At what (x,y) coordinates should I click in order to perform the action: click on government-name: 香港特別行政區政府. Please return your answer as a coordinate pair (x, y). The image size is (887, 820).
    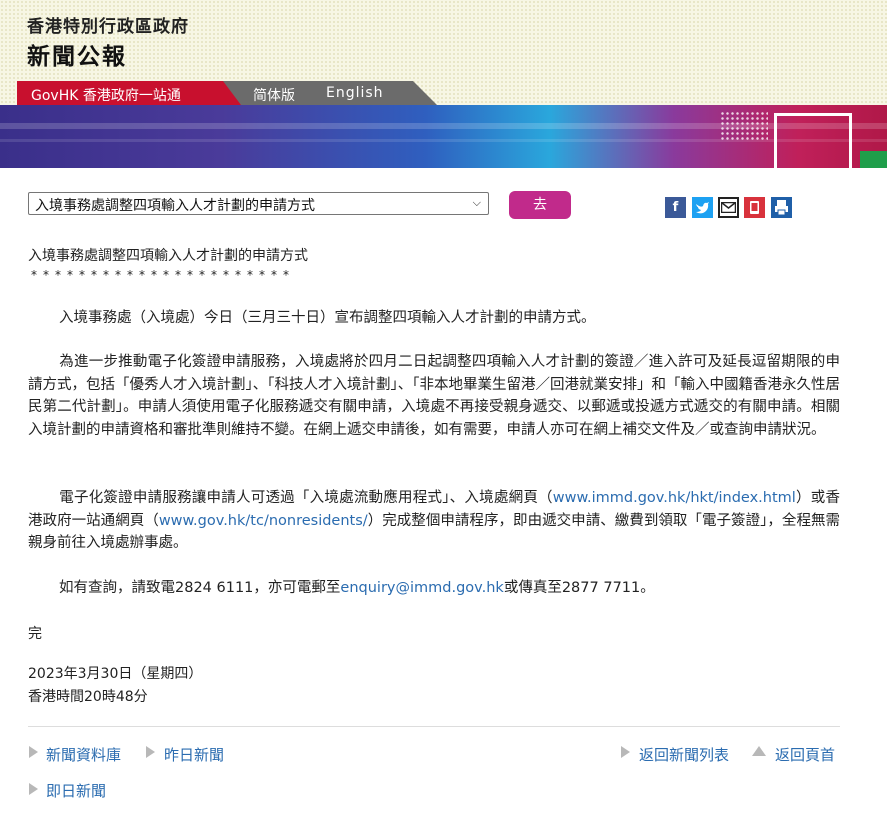
    Looking at the image, I should click on (108, 27).